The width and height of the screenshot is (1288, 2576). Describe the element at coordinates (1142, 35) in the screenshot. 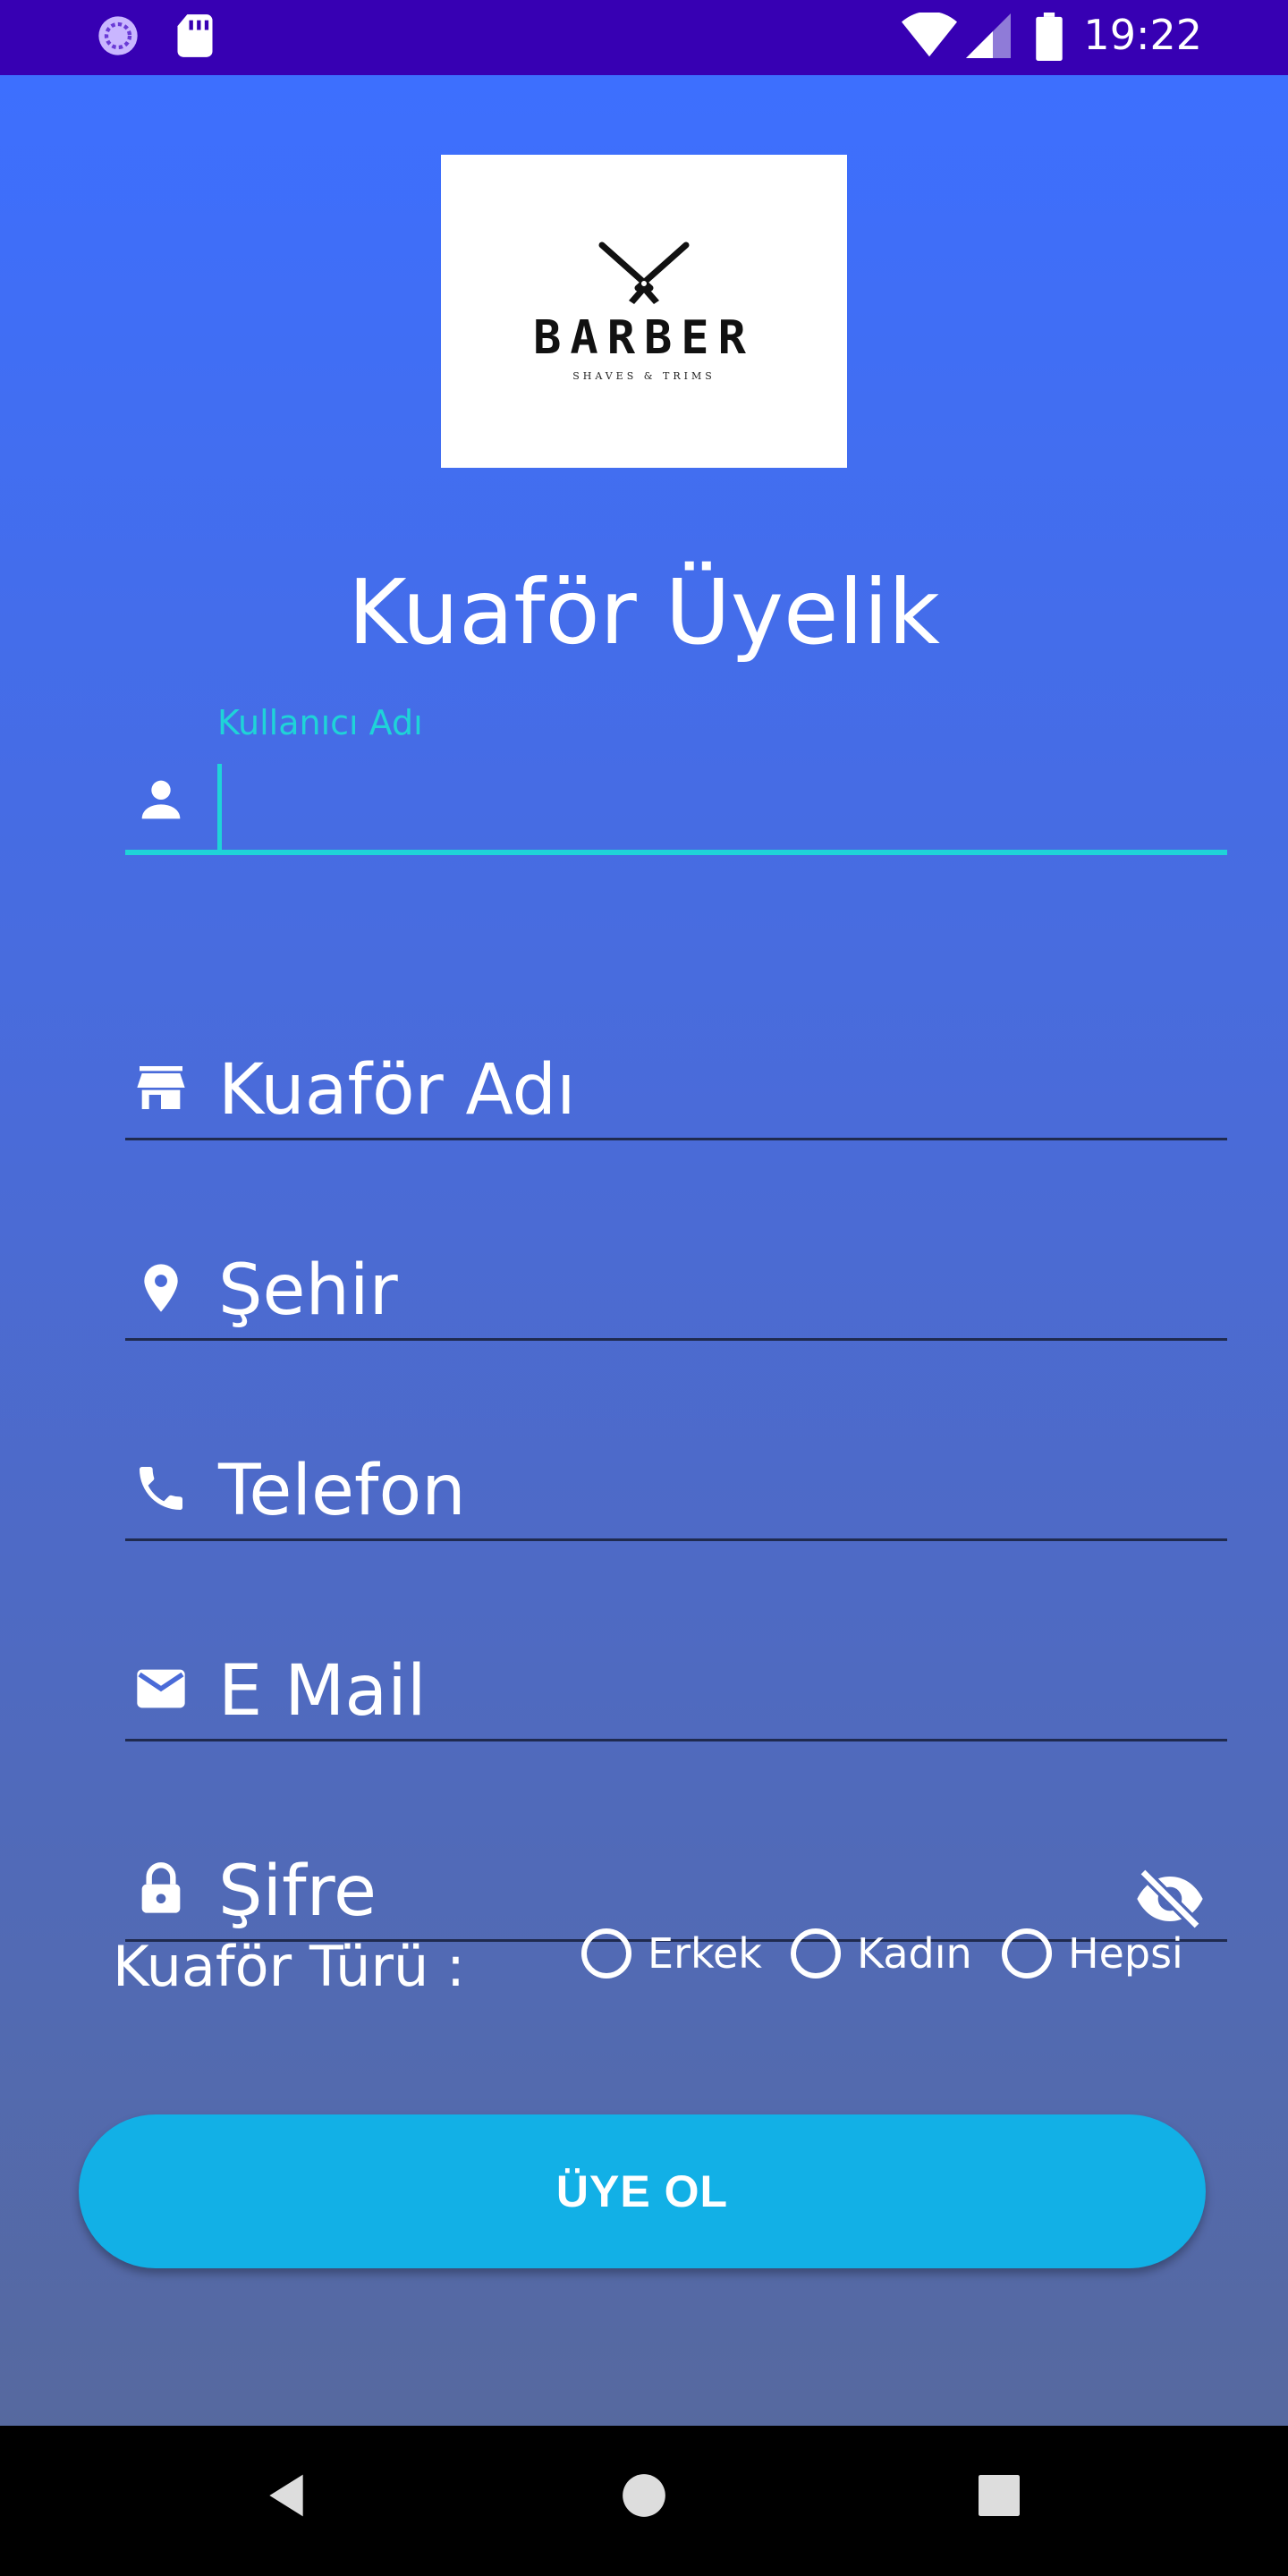

I see `status-time: 19:22` at that location.